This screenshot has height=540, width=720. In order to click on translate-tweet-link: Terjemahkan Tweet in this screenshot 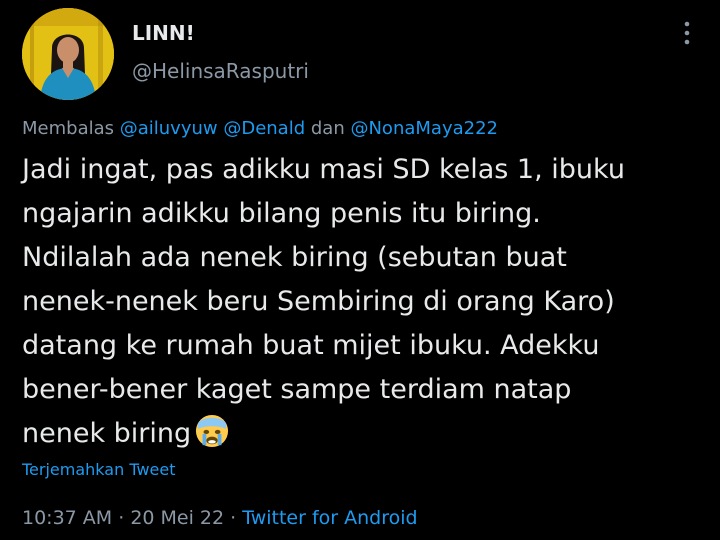, I will do `click(98, 469)`.